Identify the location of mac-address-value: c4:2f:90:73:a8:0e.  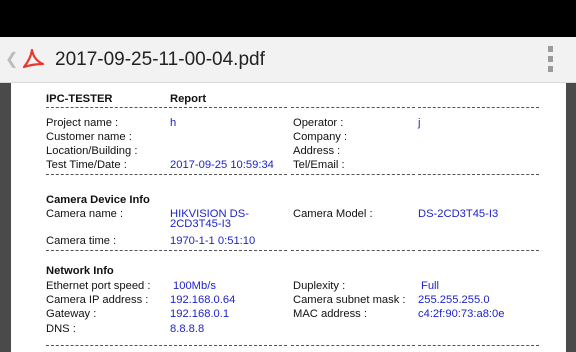
(461, 314).